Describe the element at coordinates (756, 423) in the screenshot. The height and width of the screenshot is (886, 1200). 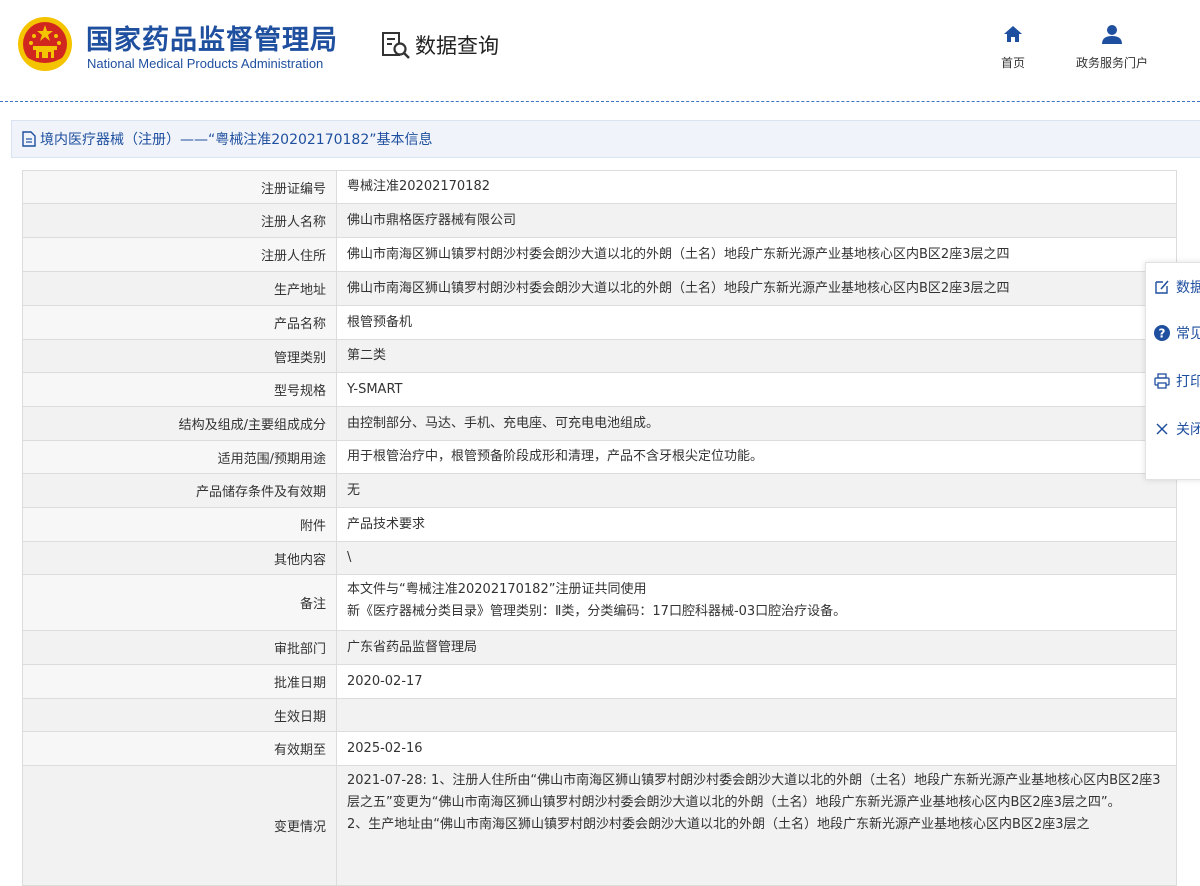
I see `field-value: 由控制部分、马达、手机、充电座、可充电电池组成。` at that location.